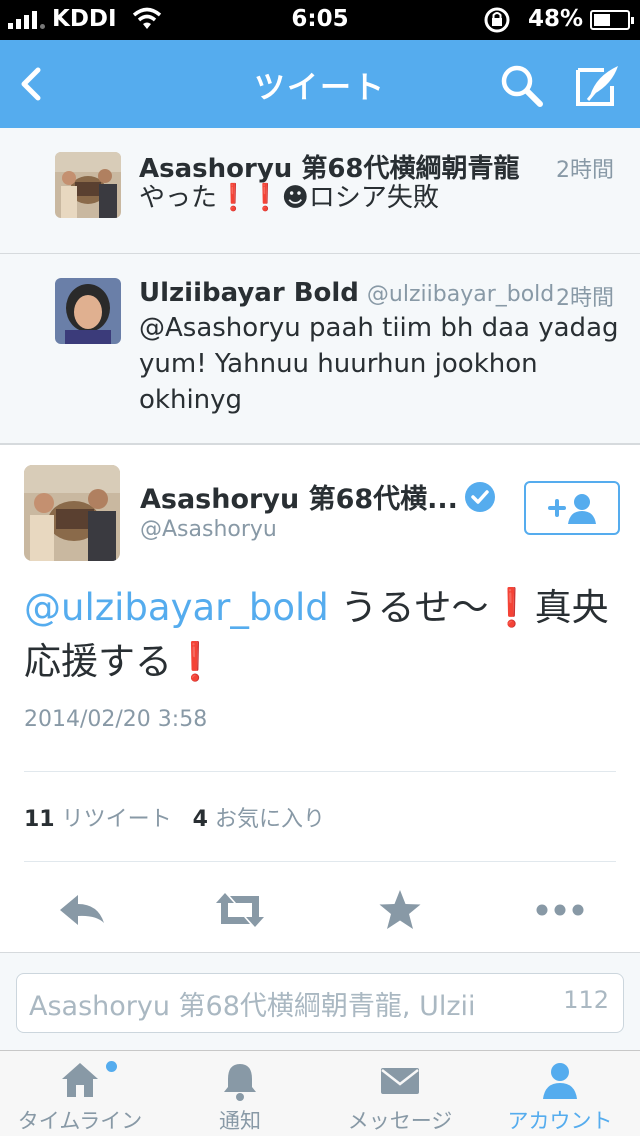 The width and height of the screenshot is (640, 1136). Describe the element at coordinates (316, 634) in the screenshot. I see `tweet-text: @ulzibayar_bold うるせ〜❗真央応援する❗` at that location.